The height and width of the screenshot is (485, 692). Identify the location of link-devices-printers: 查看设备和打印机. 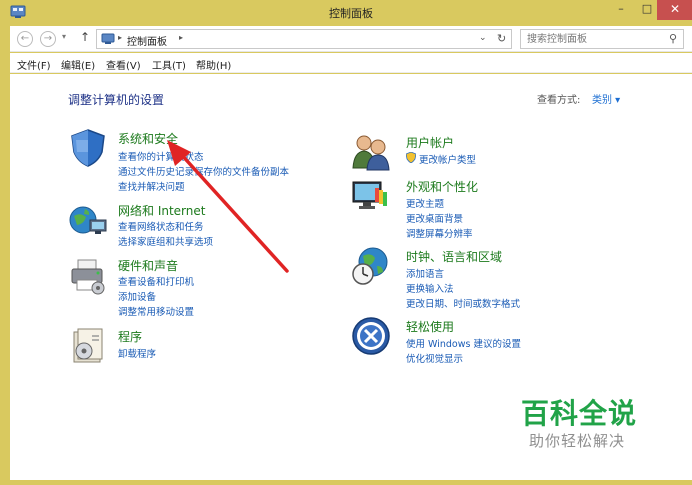
(156, 281).